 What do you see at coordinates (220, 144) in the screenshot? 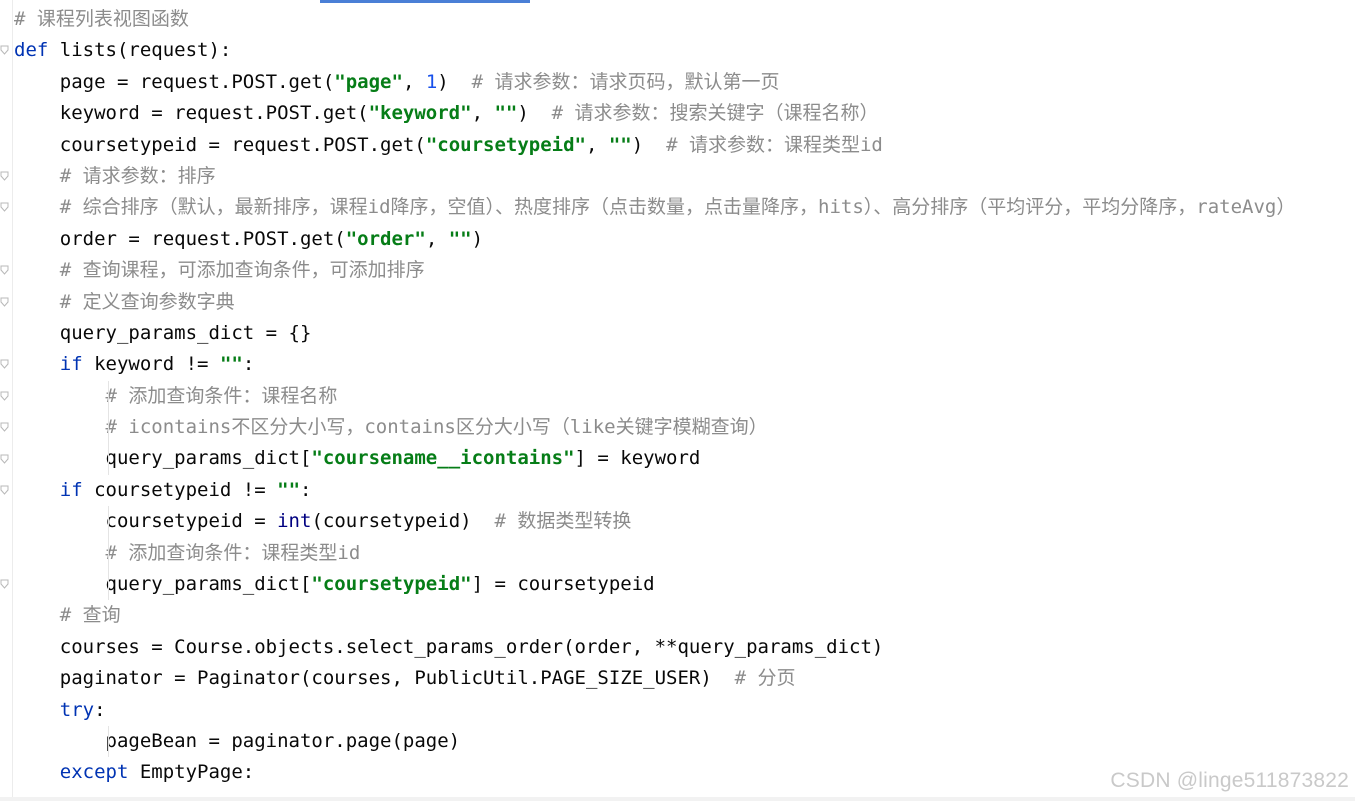
I see `token-text: coursetypeid = request.POST.get(` at bounding box center [220, 144].